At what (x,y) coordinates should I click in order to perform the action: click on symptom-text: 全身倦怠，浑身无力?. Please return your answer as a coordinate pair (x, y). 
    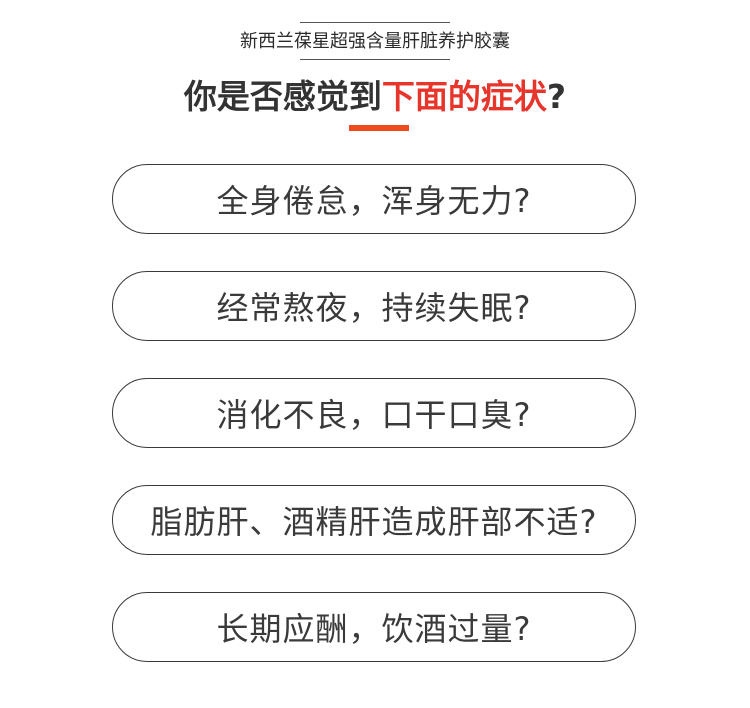
    Looking at the image, I should click on (374, 201).